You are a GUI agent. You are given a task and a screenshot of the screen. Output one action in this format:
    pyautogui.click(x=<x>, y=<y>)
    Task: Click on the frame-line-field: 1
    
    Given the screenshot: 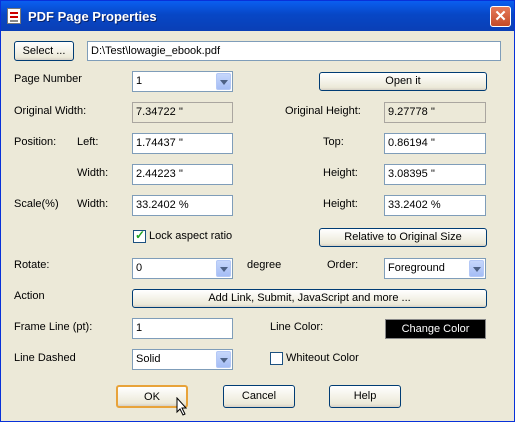 What is the action you would take?
    pyautogui.click(x=182, y=328)
    